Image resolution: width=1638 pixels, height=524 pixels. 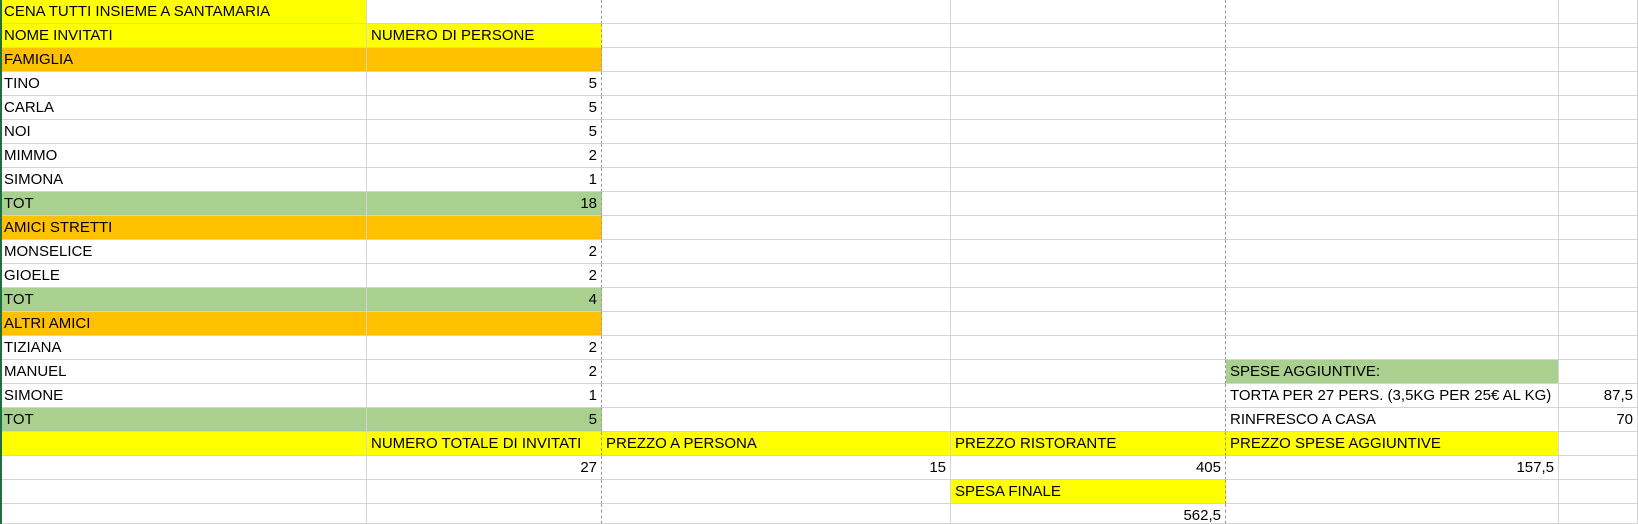 I want to click on cell-f21, so click(x=1598, y=492).